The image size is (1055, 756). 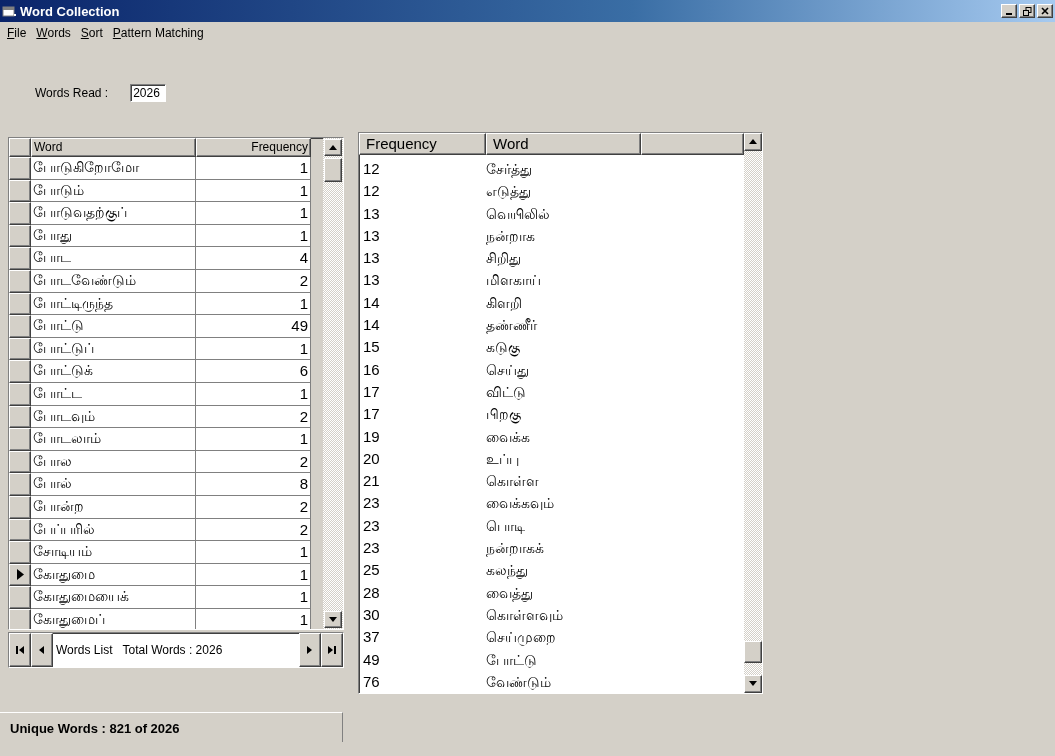 I want to click on close-button, so click(x=1045, y=11).